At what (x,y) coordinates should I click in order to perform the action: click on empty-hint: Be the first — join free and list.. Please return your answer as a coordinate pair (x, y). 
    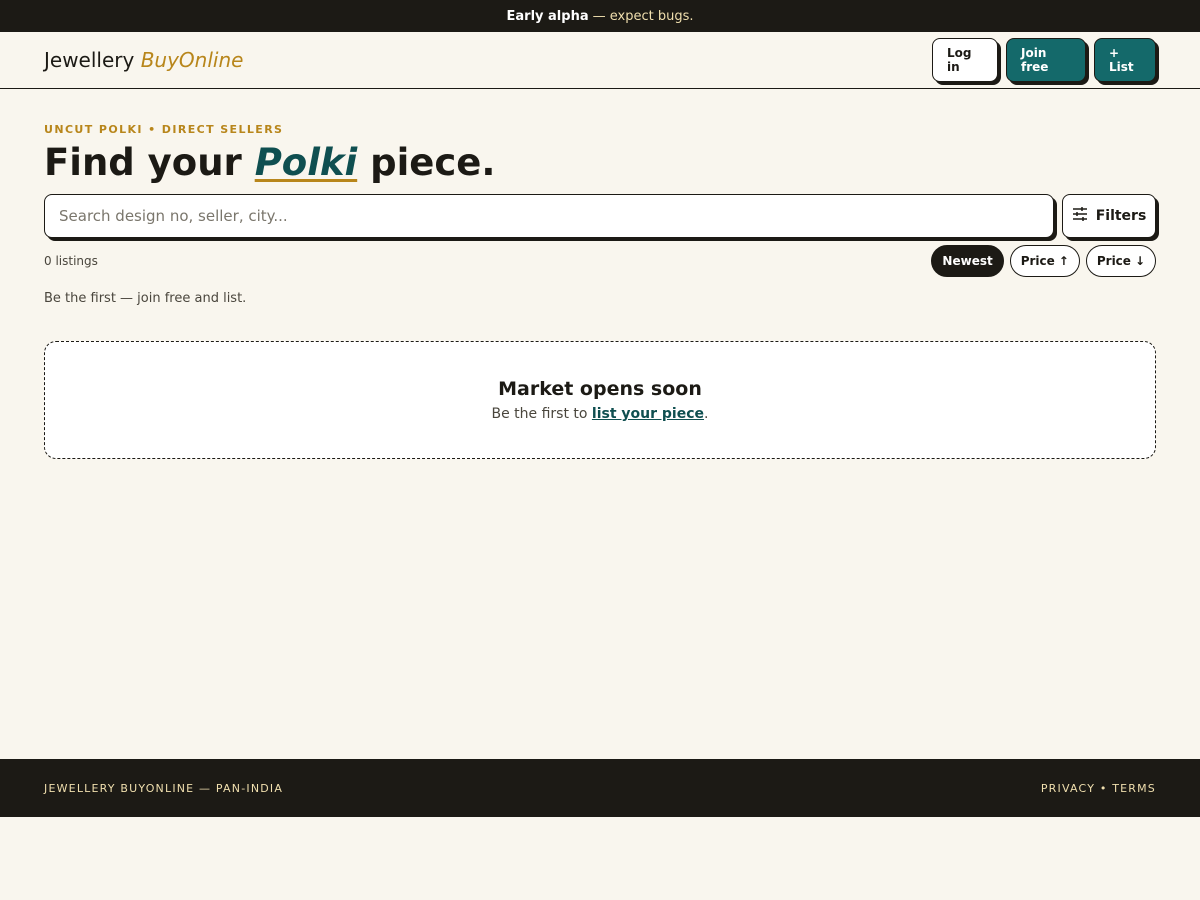
    Looking at the image, I should click on (145, 298).